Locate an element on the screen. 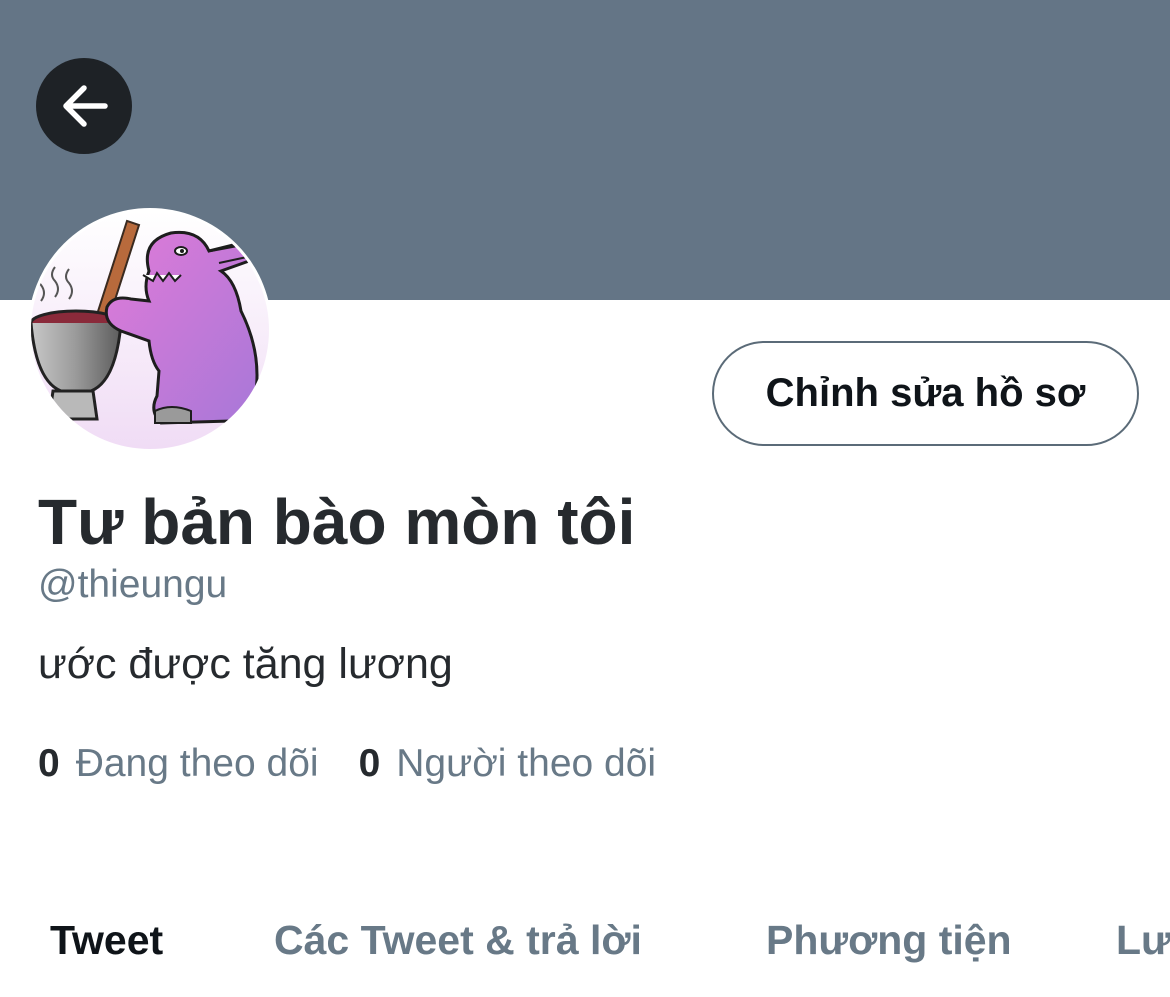 The width and height of the screenshot is (1170, 997). back-button is located at coordinates (84, 106).